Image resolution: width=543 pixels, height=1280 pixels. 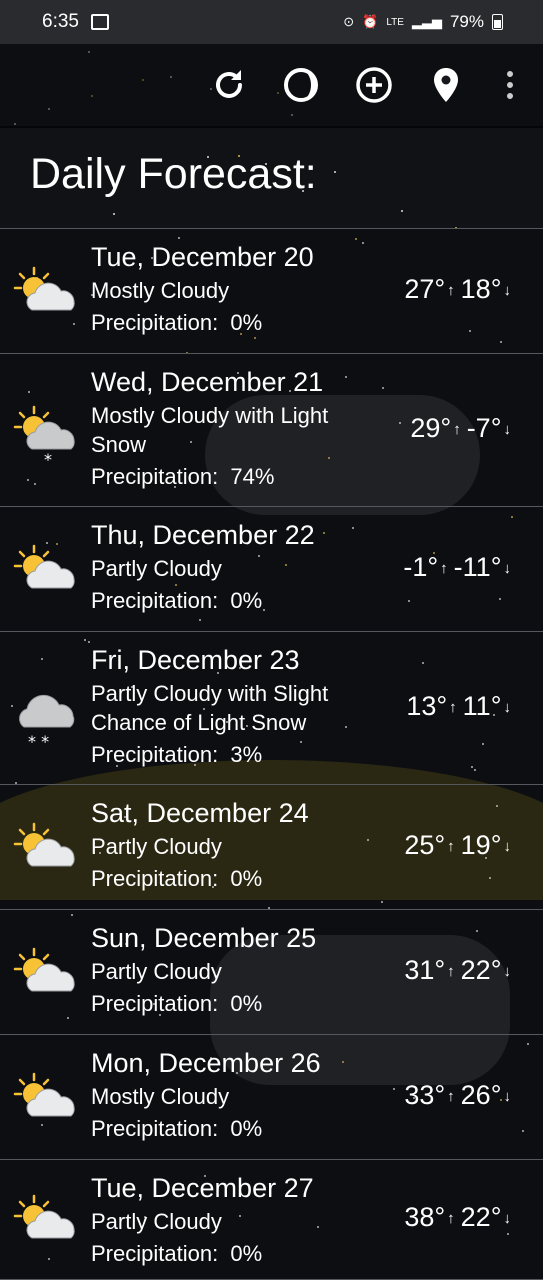 I want to click on battery-icon, so click(x=497, y=22).